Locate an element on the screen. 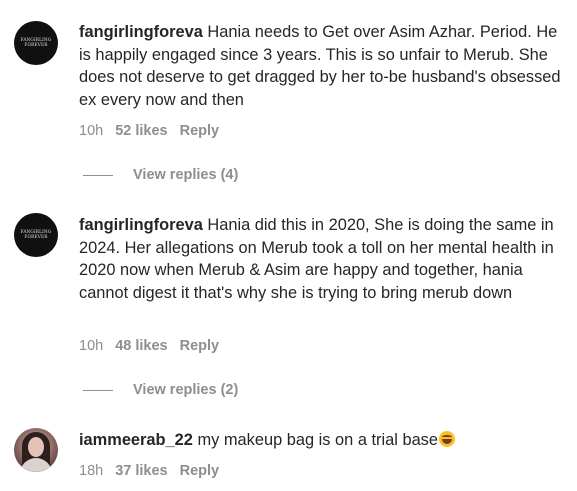 The width and height of the screenshot is (577, 491). comment-meta: 10h 52 likes Reply is located at coordinates (149, 131).